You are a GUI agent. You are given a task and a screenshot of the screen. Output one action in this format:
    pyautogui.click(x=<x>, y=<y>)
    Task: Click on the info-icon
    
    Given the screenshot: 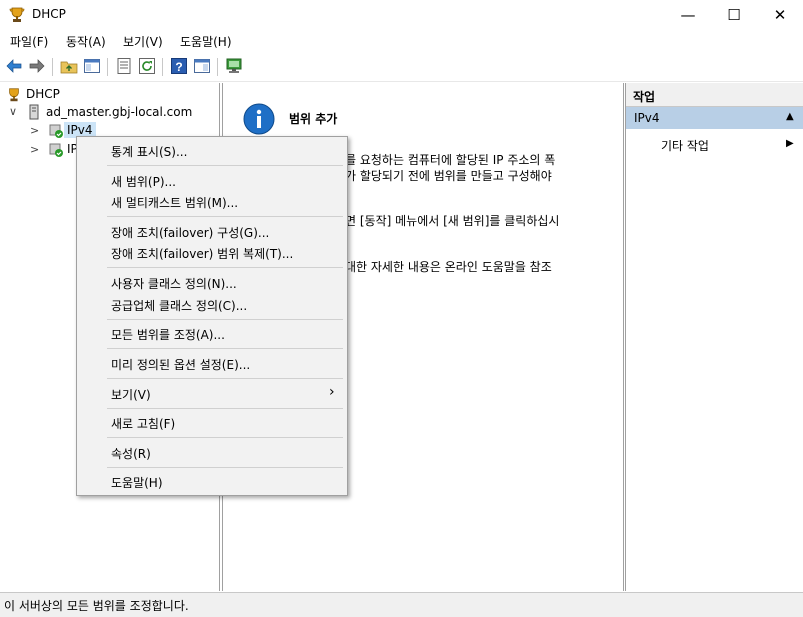 What is the action you would take?
    pyautogui.click(x=259, y=119)
    